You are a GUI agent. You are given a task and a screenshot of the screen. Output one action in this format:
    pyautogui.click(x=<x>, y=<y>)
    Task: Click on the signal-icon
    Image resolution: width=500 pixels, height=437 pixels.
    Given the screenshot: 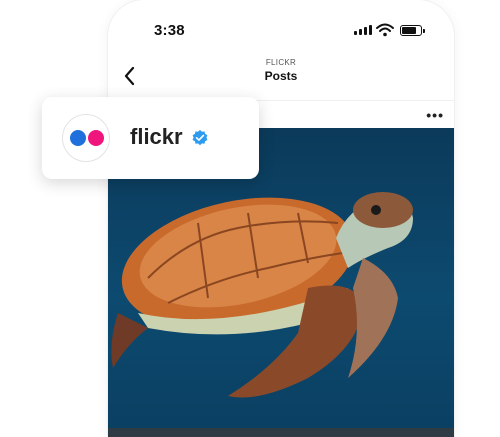 What is the action you would take?
    pyautogui.click(x=363, y=30)
    